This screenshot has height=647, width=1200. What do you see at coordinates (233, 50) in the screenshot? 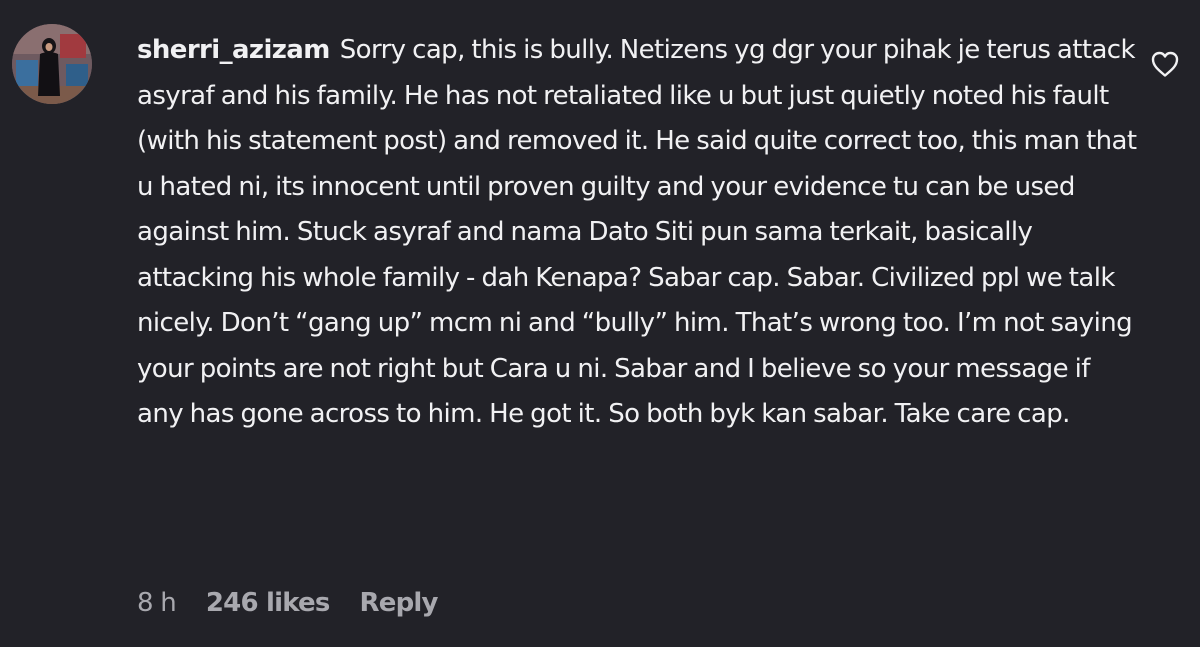
I see `username: sherri_azizam` at bounding box center [233, 50].